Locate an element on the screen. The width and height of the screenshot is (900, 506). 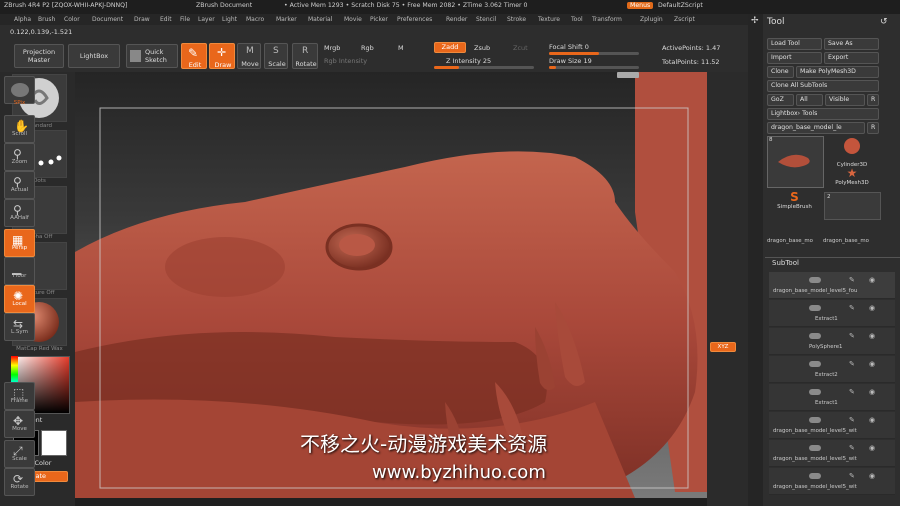
menu-transform: Transform is located at coordinates (607, 19).